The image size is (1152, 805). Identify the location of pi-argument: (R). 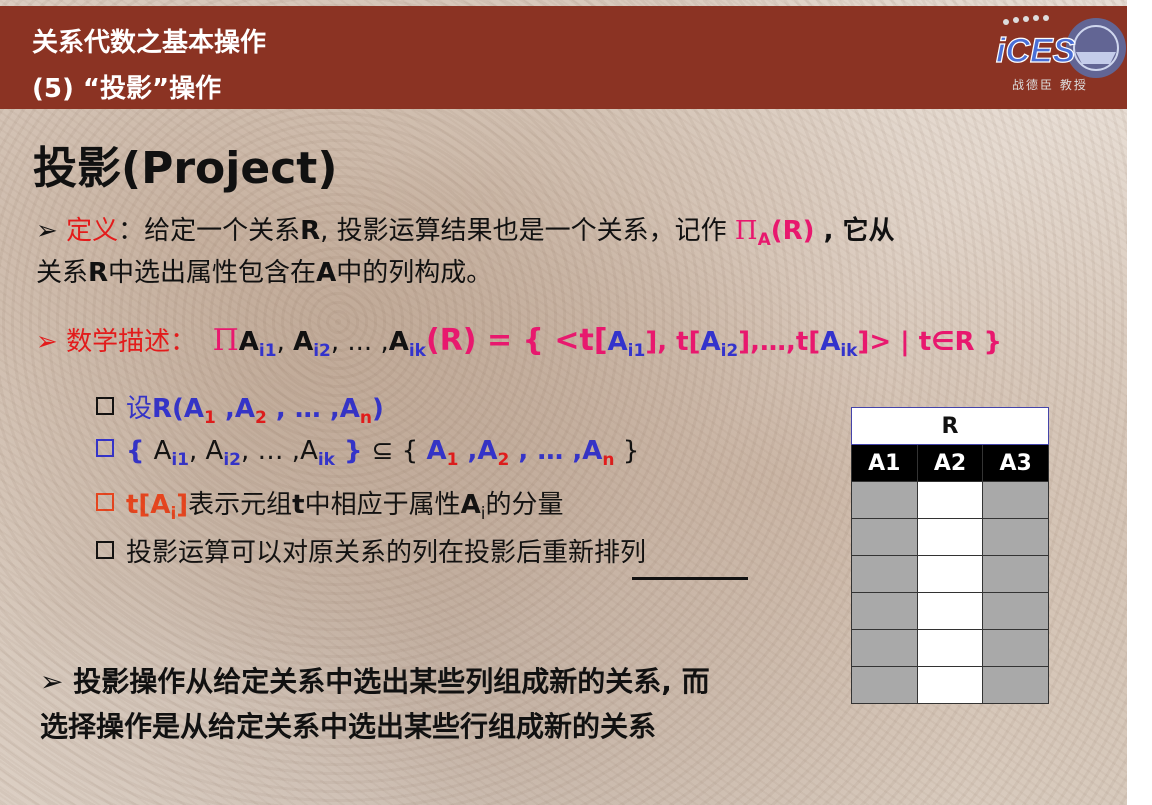
(792, 231).